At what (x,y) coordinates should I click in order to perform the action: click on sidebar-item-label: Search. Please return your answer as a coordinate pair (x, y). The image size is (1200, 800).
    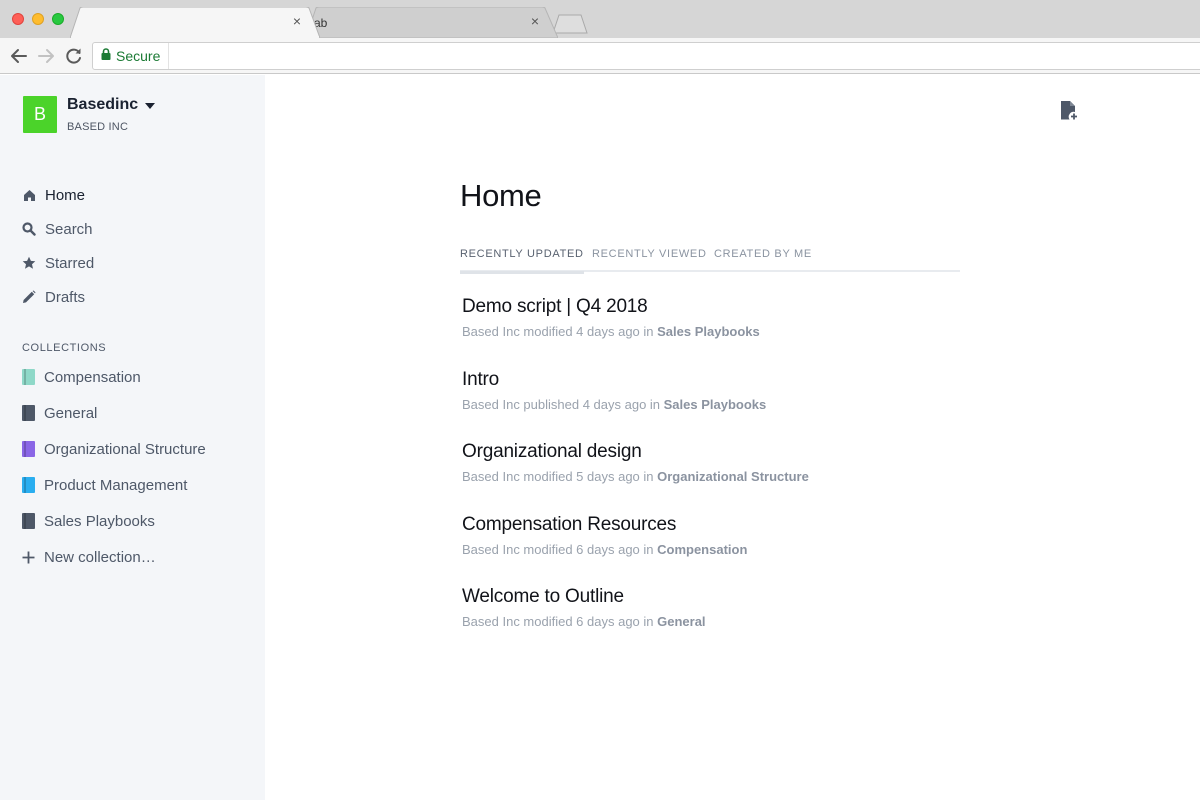
    Looking at the image, I should click on (69, 229).